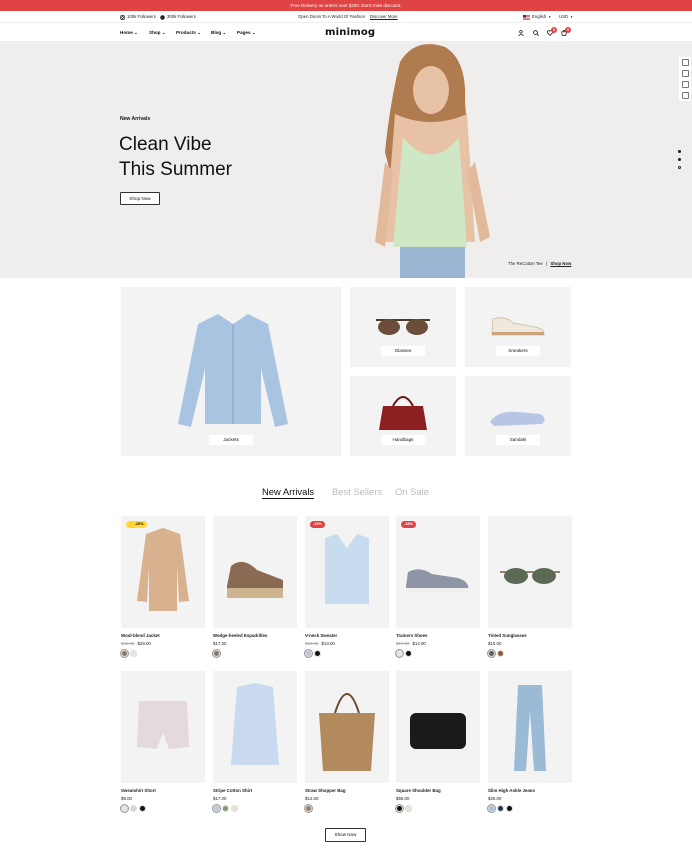 Image resolution: width=692 pixels, height=864 pixels. Describe the element at coordinates (188, 32) in the screenshot. I see `nav-products: Products ⌄` at that location.